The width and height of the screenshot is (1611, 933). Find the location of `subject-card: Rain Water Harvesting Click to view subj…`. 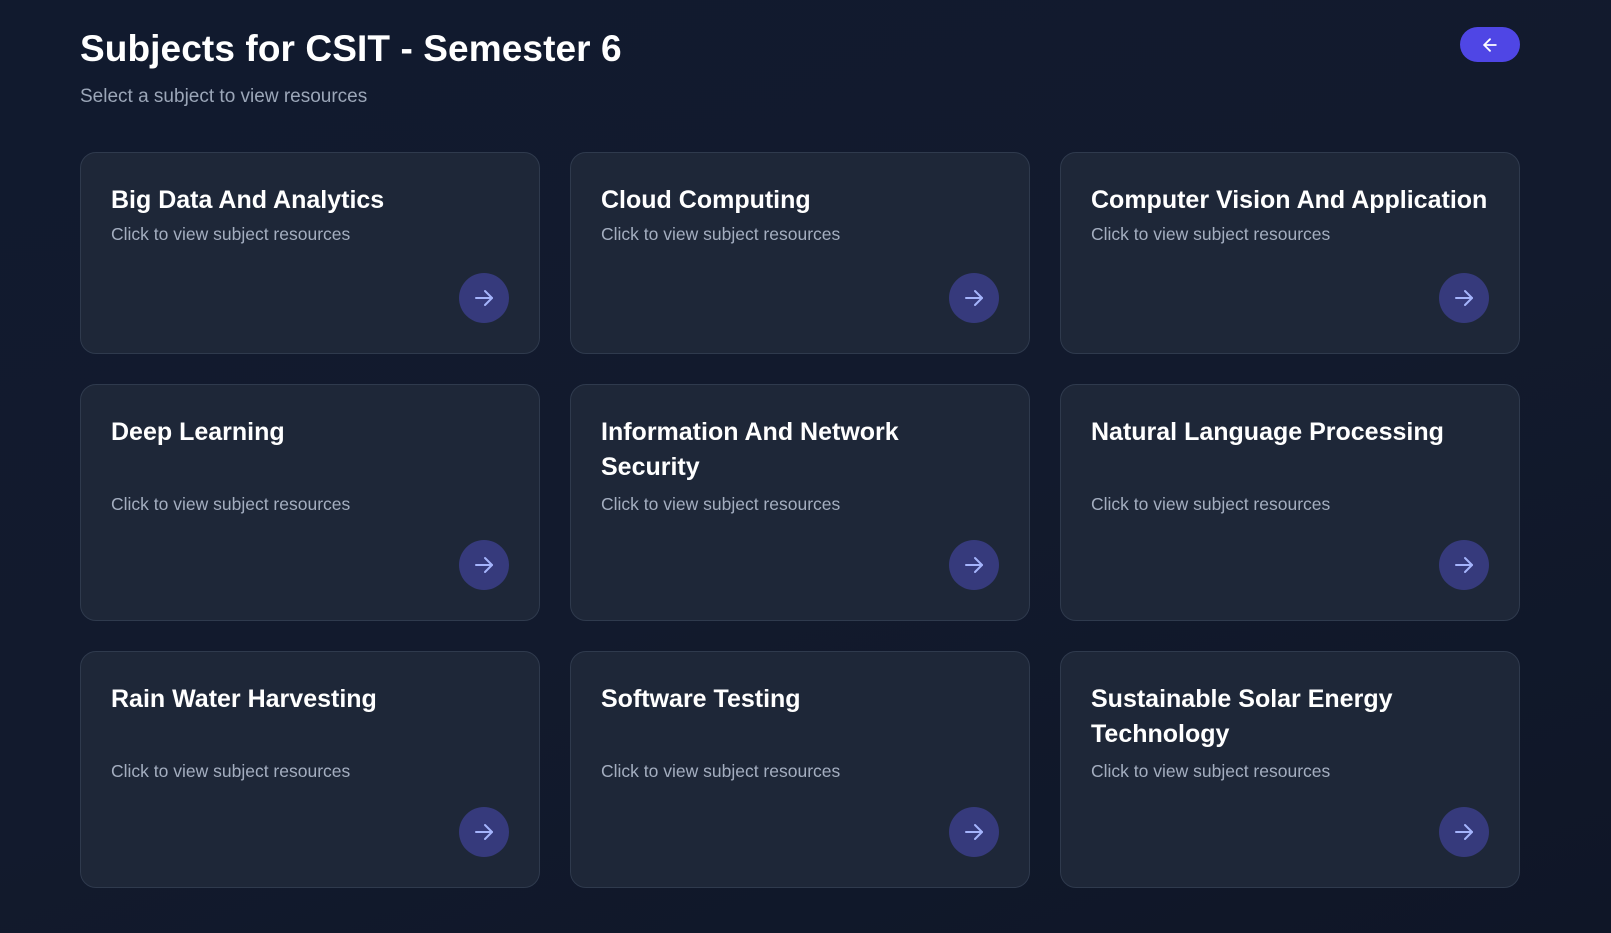

subject-card: Rain Water Harvesting Click to view subj… is located at coordinates (310, 769).